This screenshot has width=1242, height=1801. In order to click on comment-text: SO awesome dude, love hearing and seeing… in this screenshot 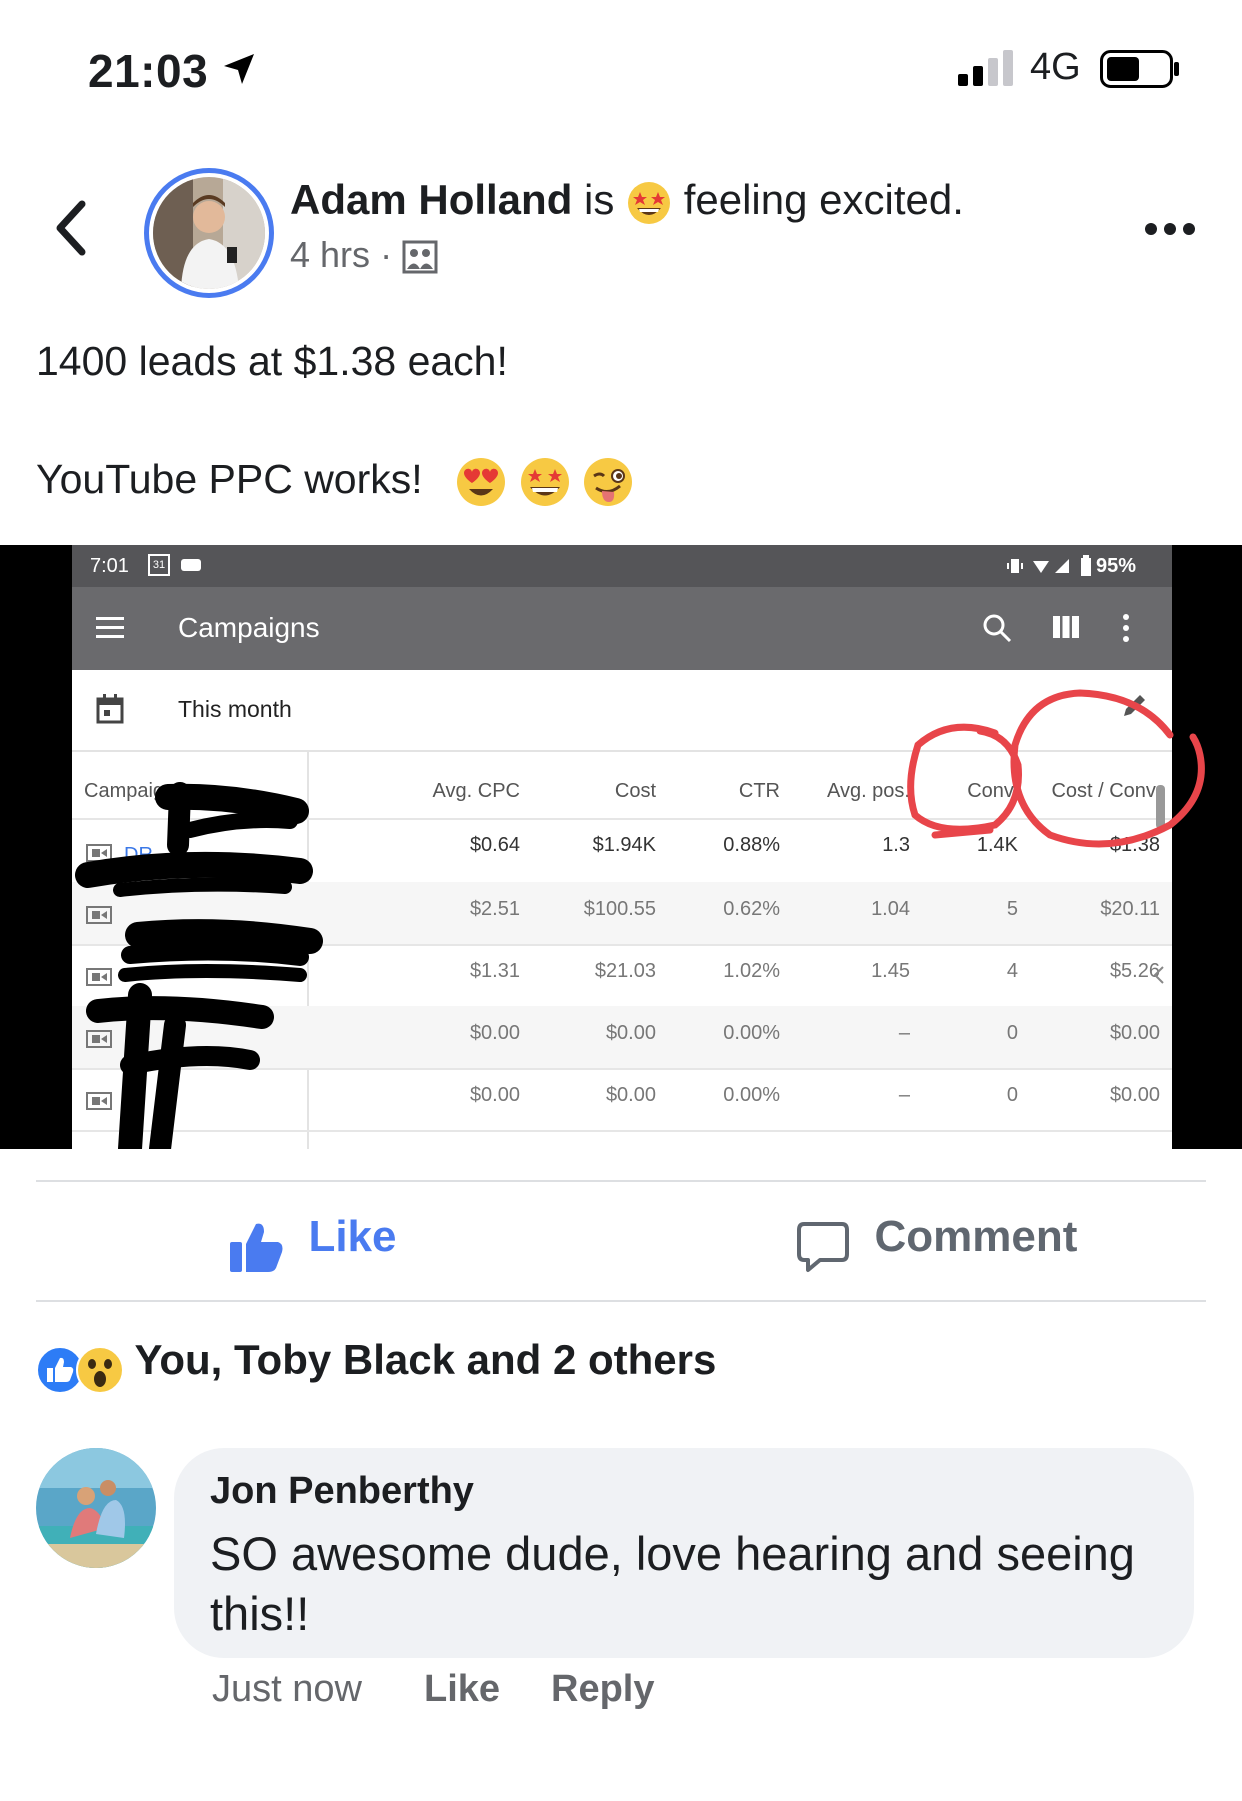, I will do `click(672, 1583)`.